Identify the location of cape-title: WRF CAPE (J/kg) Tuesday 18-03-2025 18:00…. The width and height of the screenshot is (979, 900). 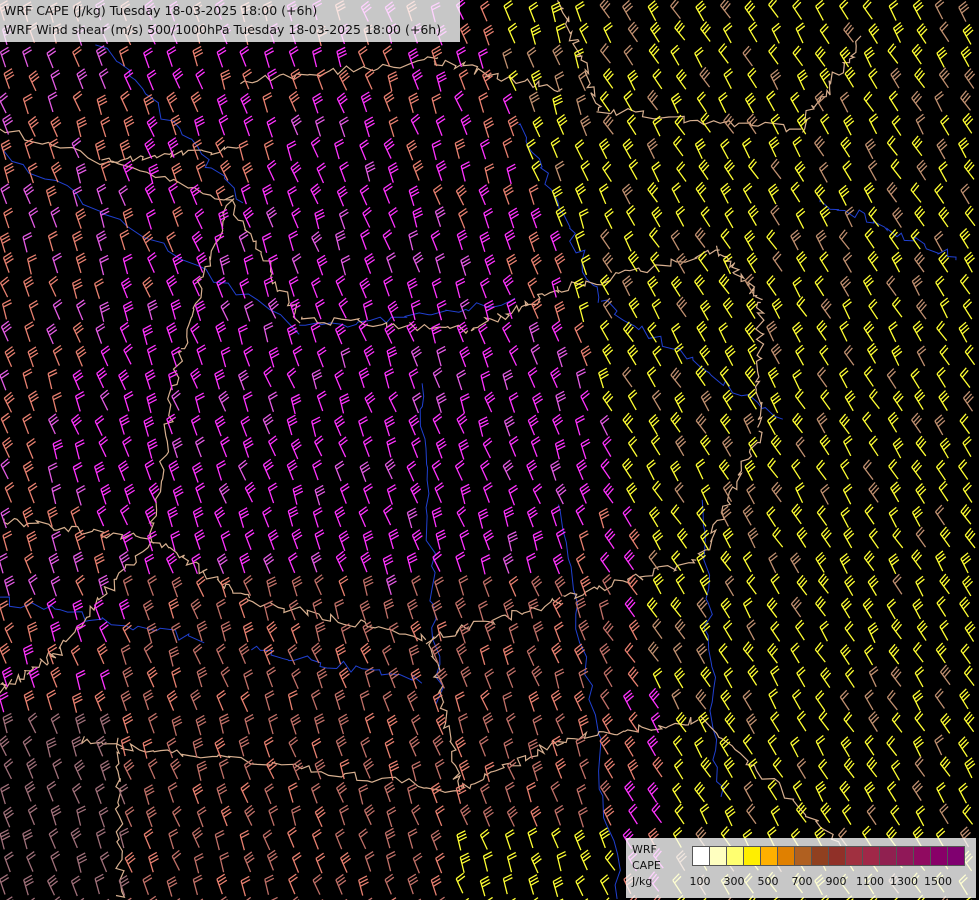
(161, 10).